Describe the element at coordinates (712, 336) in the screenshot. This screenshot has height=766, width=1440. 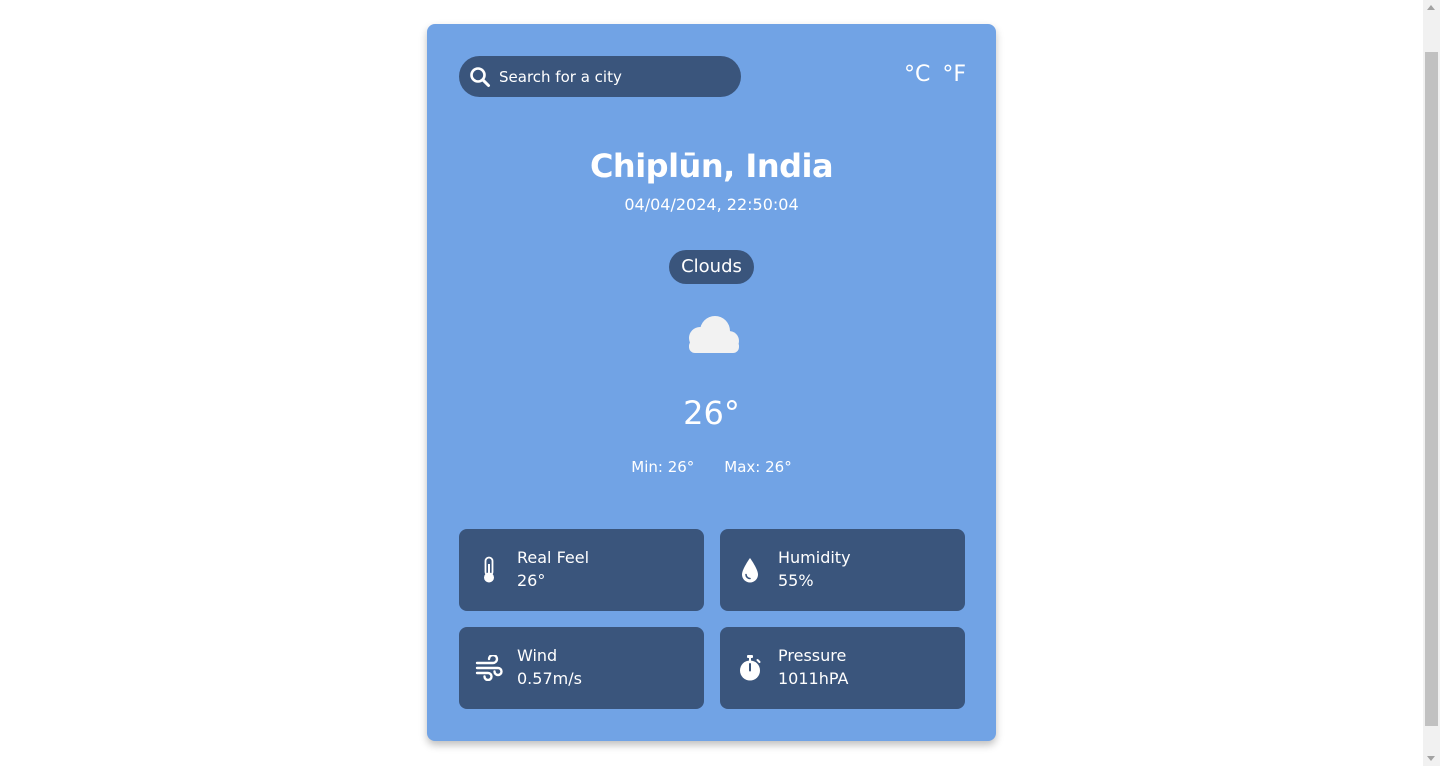
I see `cloud-icon` at that location.